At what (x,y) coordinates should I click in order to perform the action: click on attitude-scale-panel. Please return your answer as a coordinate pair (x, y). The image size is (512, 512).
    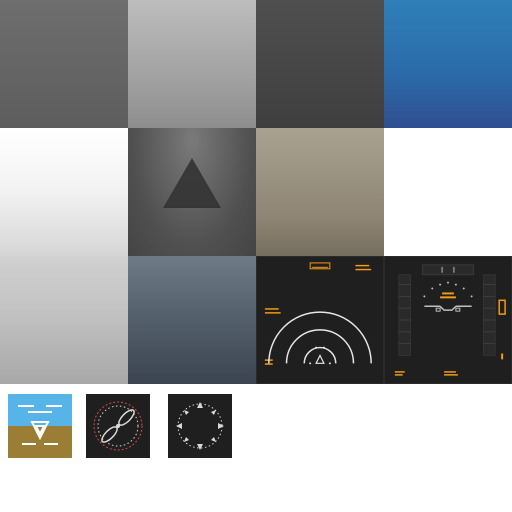
    Looking at the image, I should click on (448, 320).